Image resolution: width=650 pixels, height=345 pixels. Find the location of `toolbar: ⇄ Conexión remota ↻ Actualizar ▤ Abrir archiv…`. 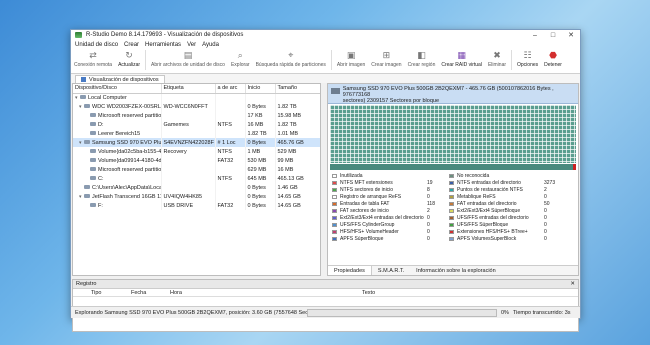

toolbar: ⇄ Conexión remota ↻ Actualizar ▤ Abrir archiv… is located at coordinates (325, 61).